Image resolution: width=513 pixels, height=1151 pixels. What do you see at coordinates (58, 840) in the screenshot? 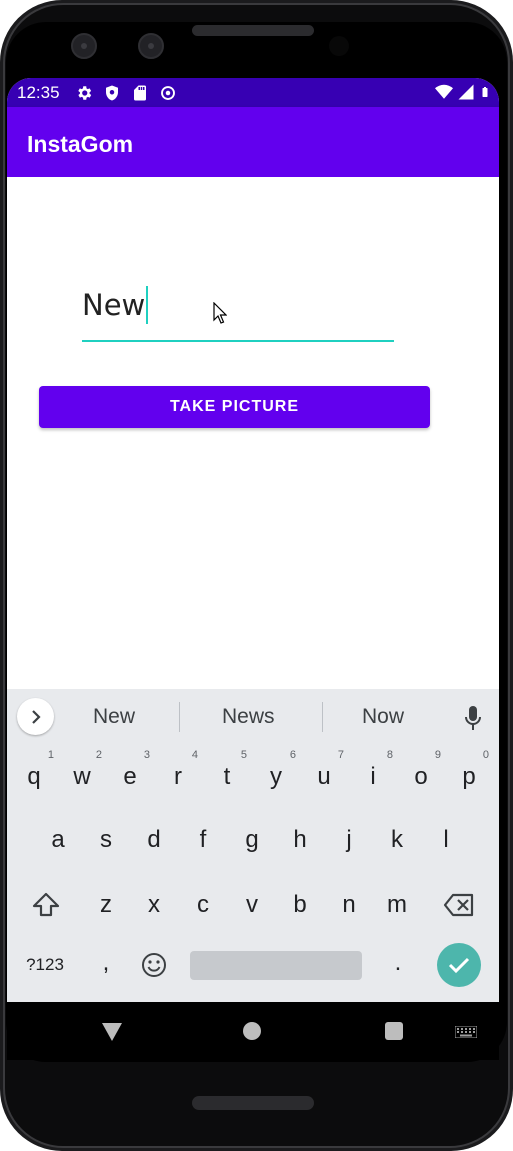
I see `key-a: a` at bounding box center [58, 840].